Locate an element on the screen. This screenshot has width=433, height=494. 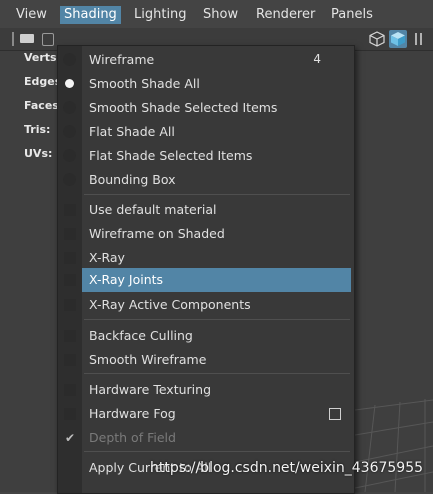
menu-item-label: Flat Shade All is located at coordinates (132, 131).